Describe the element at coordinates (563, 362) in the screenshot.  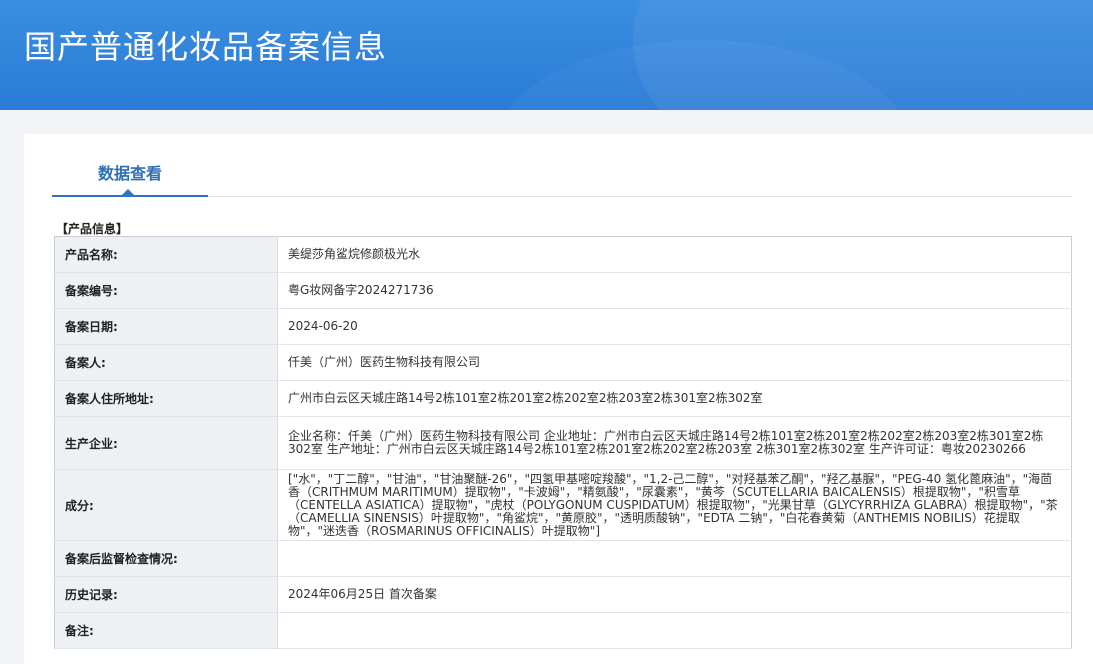
I see `table-row: 备案人: 仟美（广州）医药生物科技有限公司` at that location.